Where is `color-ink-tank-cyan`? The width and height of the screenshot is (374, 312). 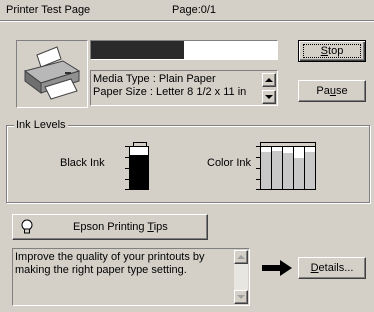
color-ink-tank-cyan is located at coordinates (266, 168).